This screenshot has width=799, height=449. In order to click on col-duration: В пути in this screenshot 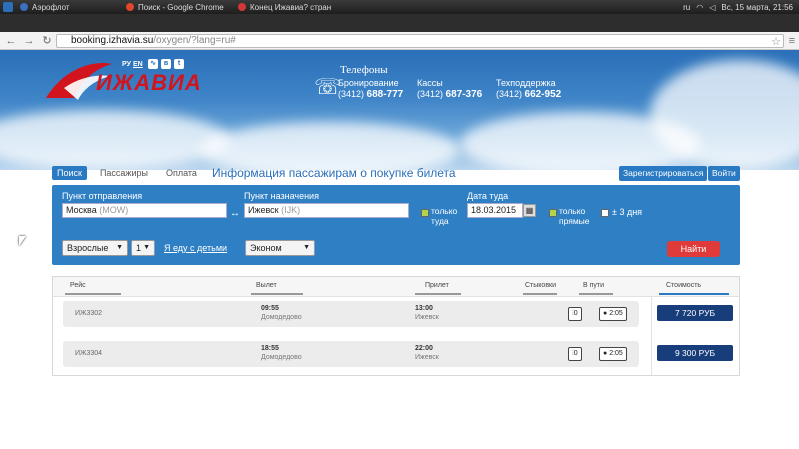, I will do `click(593, 285)`.